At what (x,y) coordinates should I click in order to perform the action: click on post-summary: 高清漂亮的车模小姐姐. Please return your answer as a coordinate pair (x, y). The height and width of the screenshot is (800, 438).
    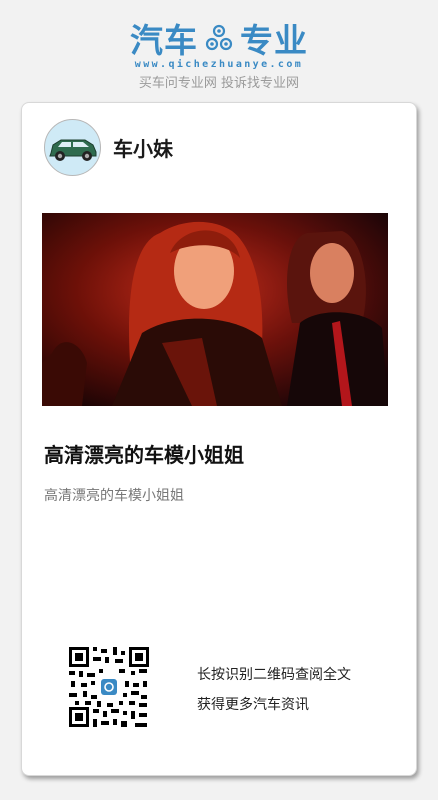
    Looking at the image, I should click on (114, 496).